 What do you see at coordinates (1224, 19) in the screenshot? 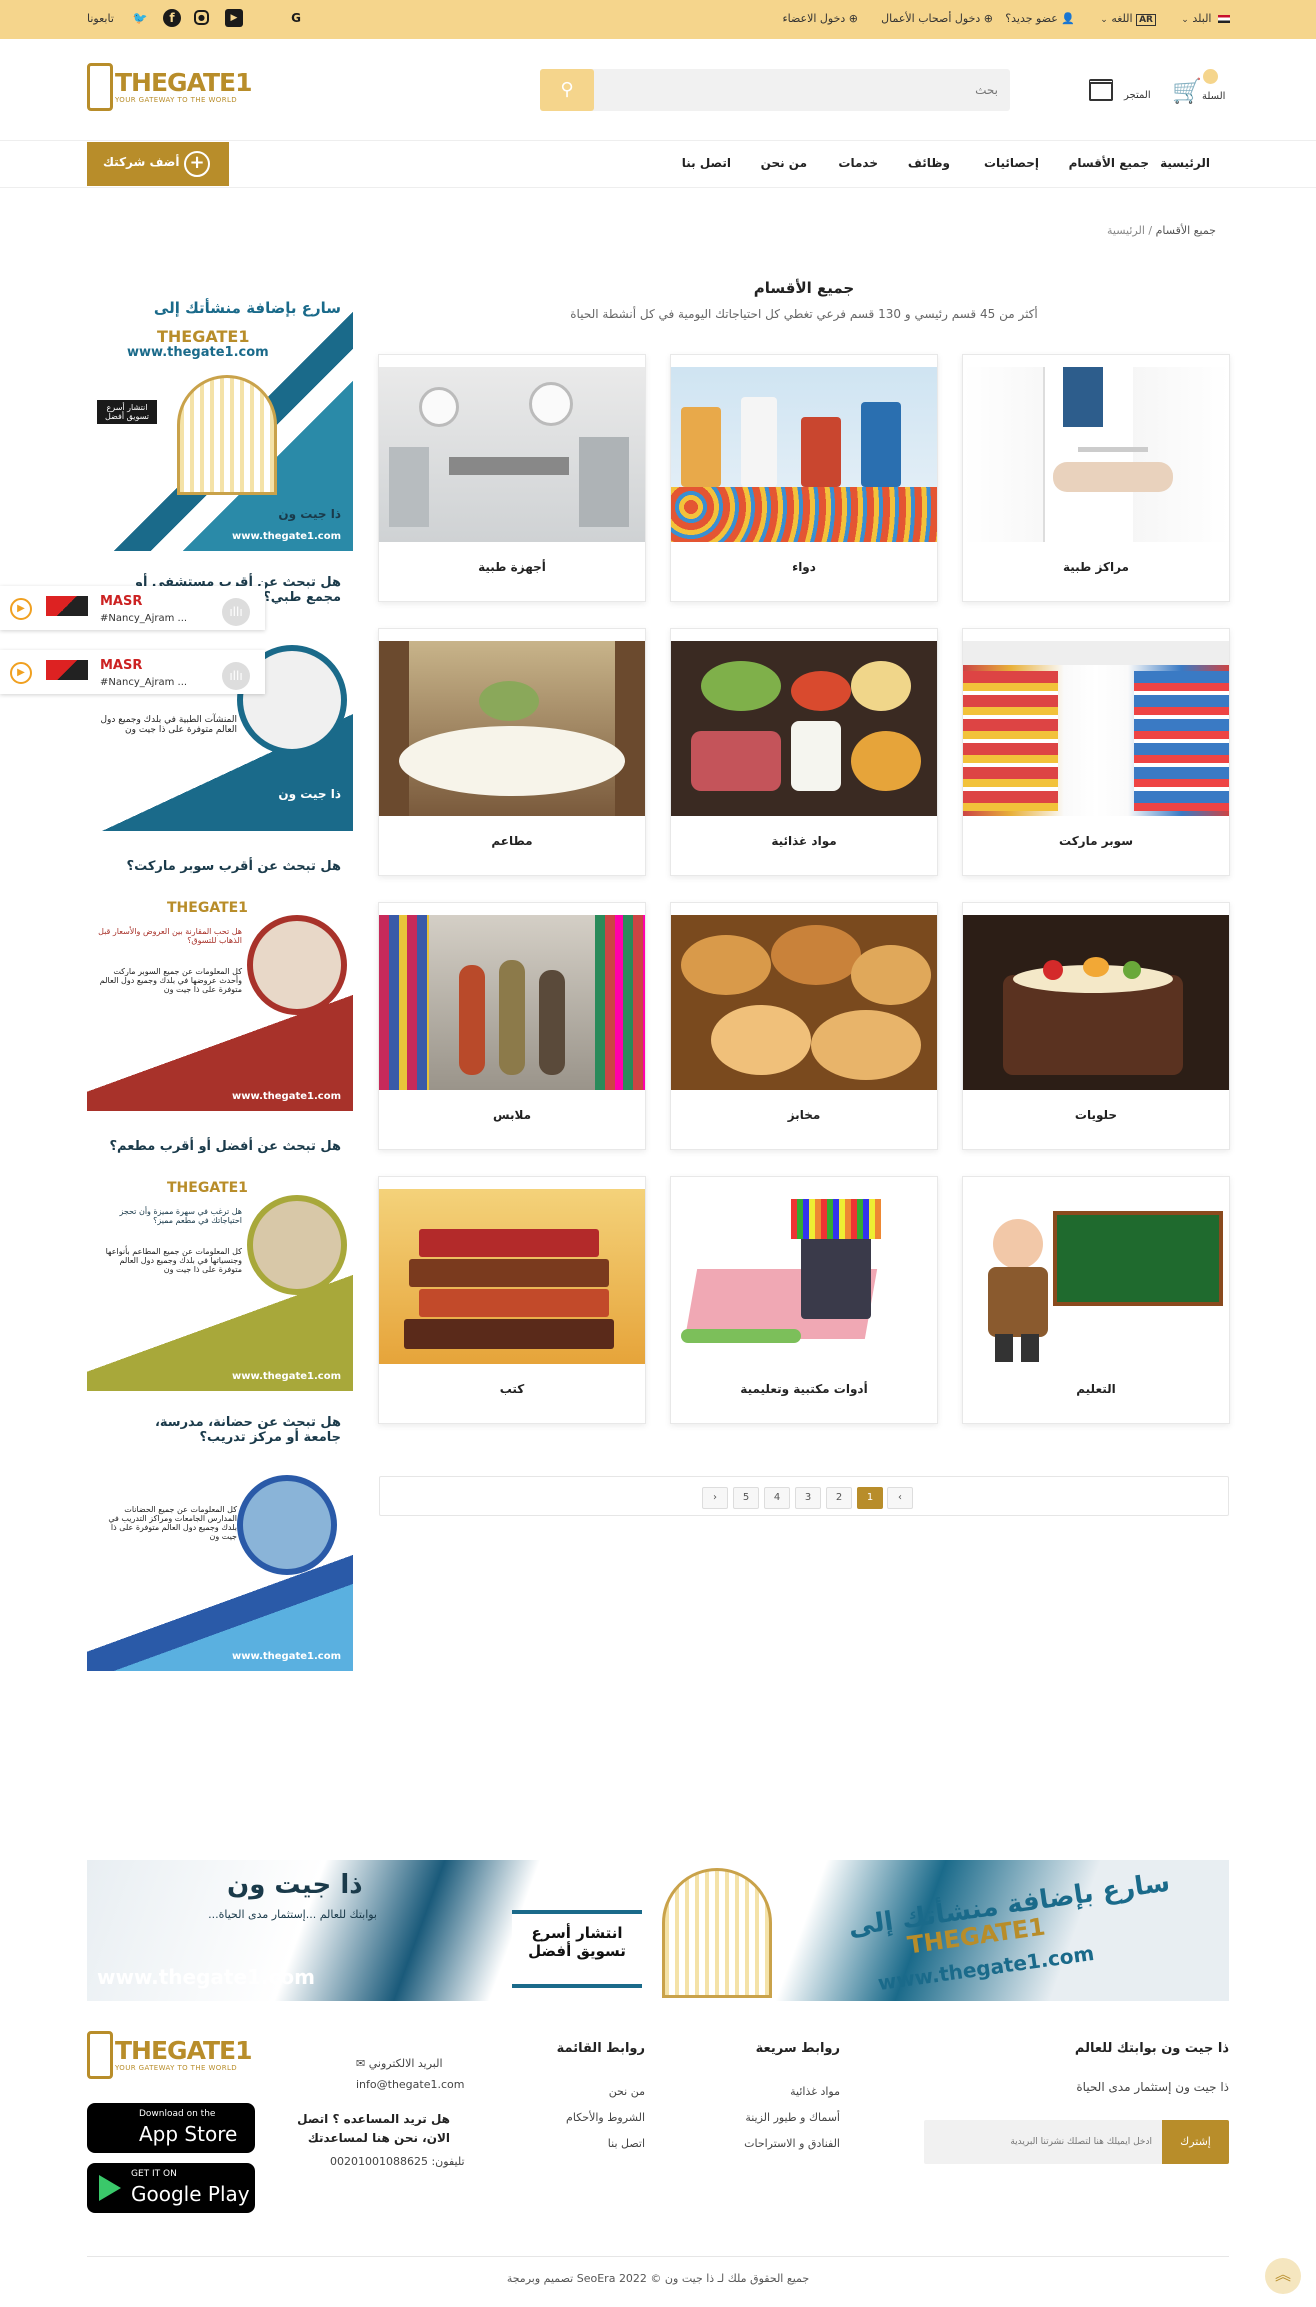
I see `flag-icon` at bounding box center [1224, 19].